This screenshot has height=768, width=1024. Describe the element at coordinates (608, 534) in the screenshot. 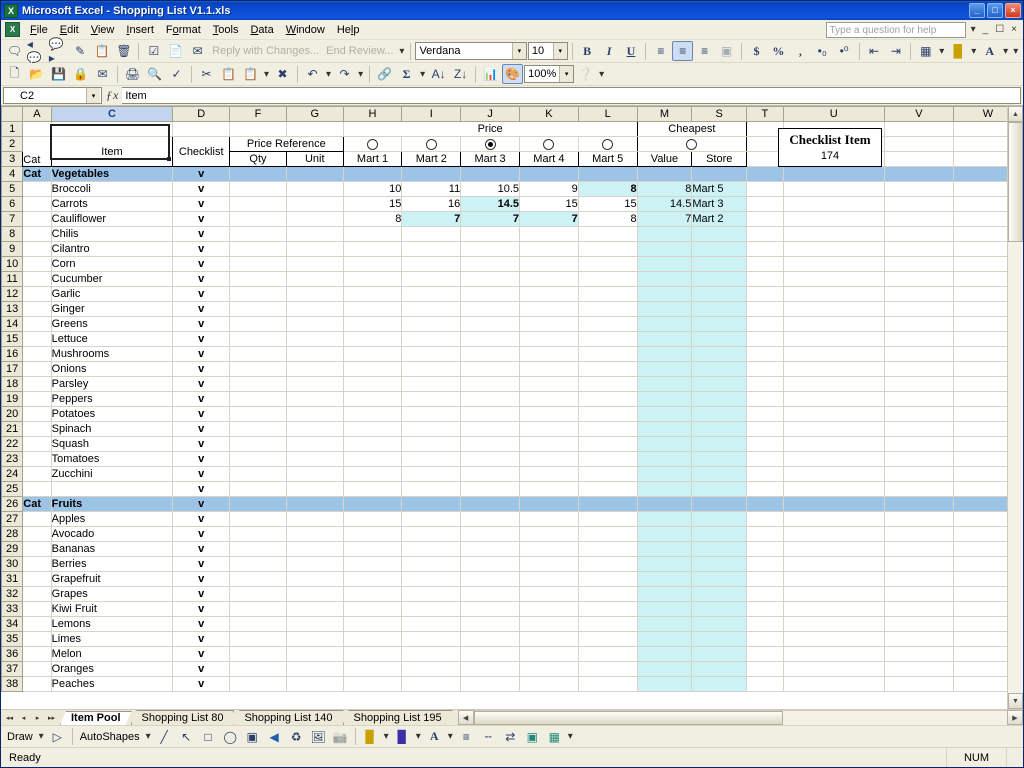

I see `cell-mart5-row28` at that location.